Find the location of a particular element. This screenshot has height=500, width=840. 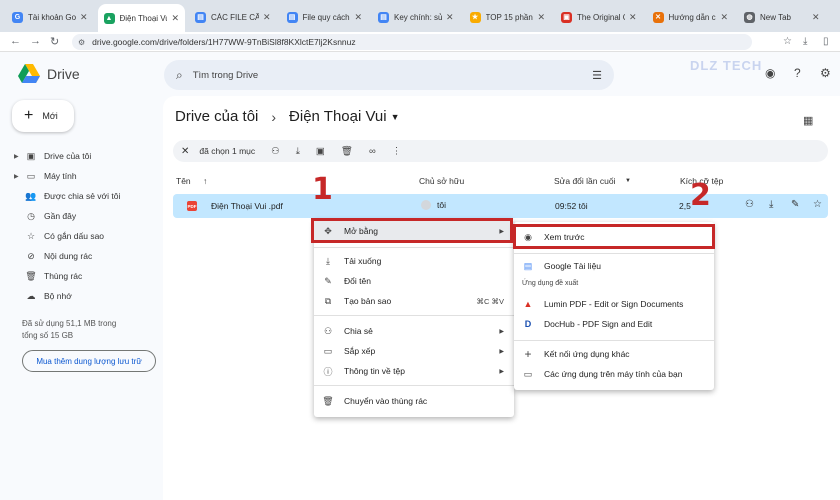

menu-item-file-info: ⓘ Thông tin về tệp ▶ is located at coordinates (414, 371).